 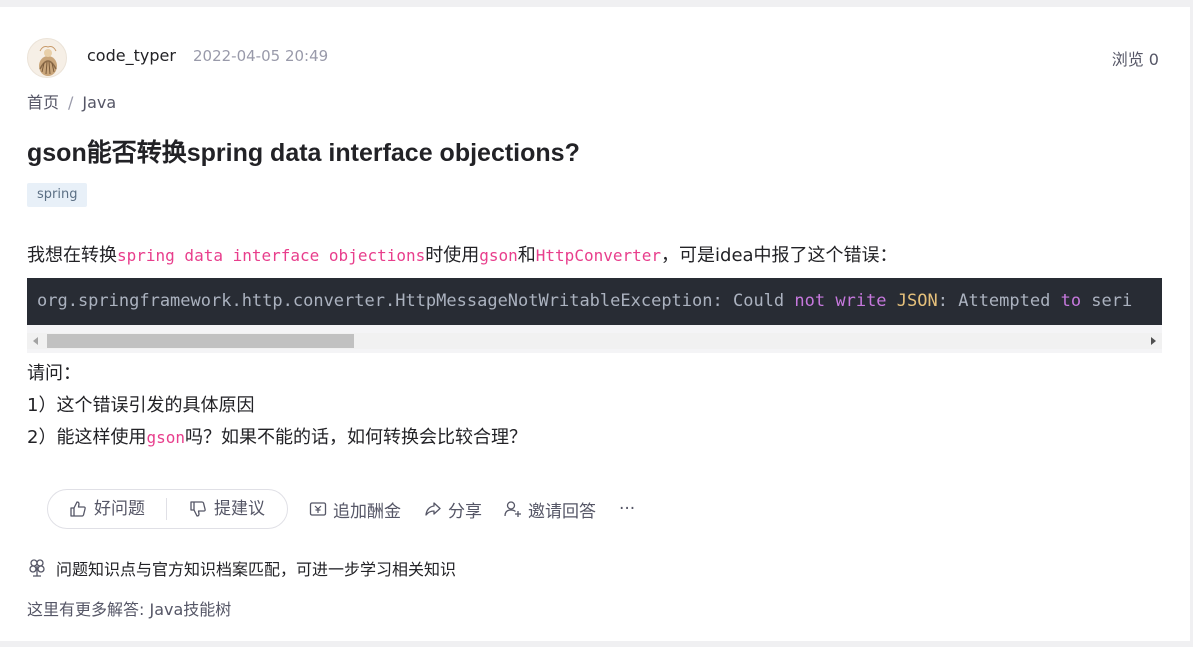 I want to click on view-count: 浏览 0, so click(x=1135, y=59).